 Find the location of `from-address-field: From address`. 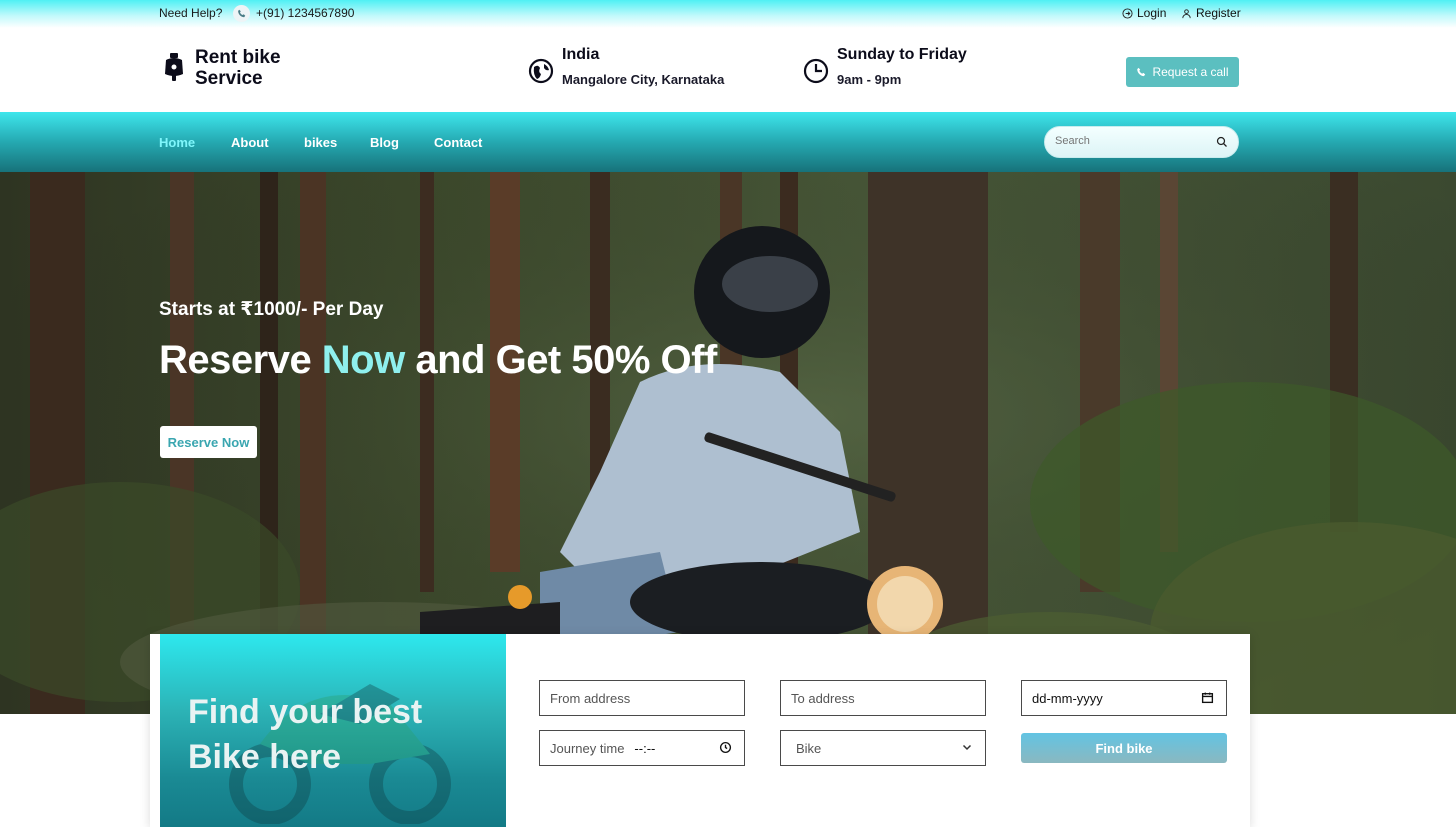

from-address-field: From address is located at coordinates (642, 698).